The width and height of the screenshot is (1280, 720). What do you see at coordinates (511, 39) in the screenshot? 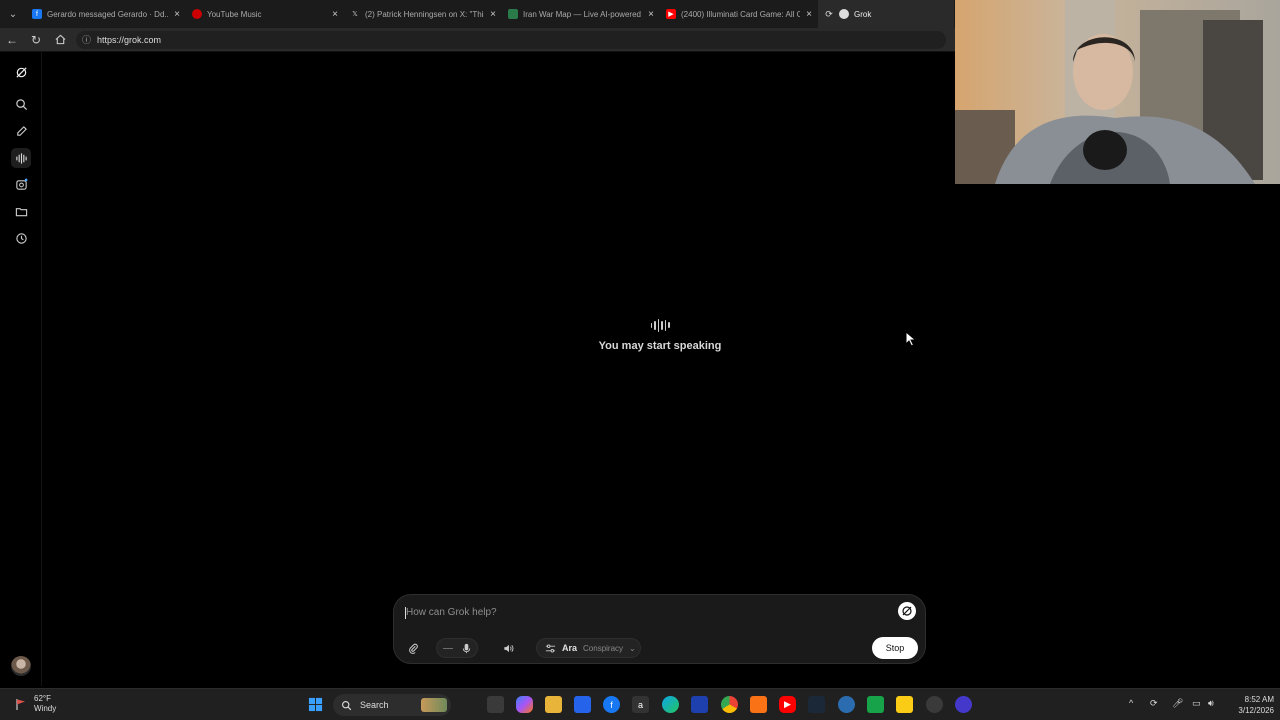
I see `url-field: ⓘ https://grok.com` at bounding box center [511, 39].